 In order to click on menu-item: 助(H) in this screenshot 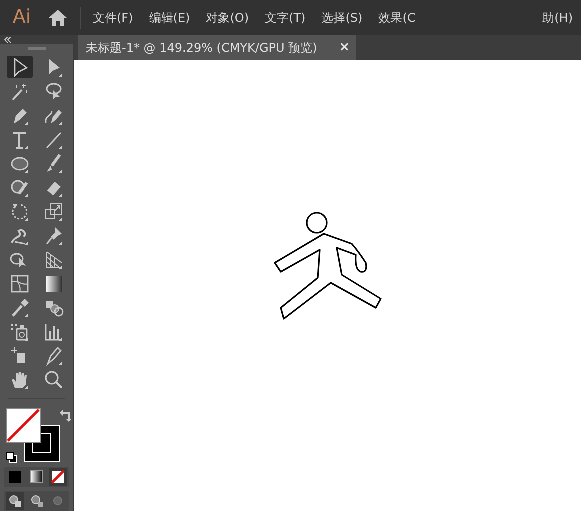, I will do `click(557, 17)`.